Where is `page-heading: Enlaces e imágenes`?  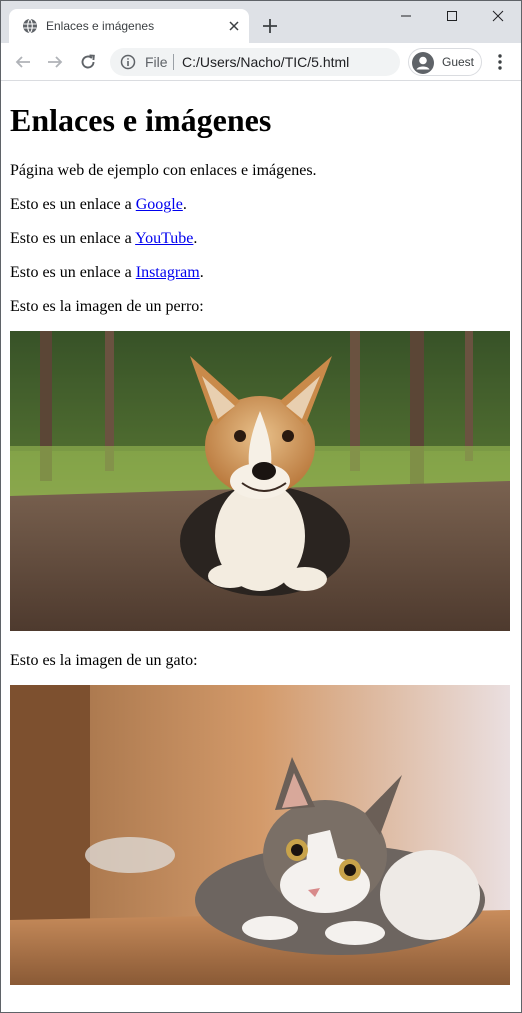
page-heading: Enlaces e imágenes is located at coordinates (141, 120).